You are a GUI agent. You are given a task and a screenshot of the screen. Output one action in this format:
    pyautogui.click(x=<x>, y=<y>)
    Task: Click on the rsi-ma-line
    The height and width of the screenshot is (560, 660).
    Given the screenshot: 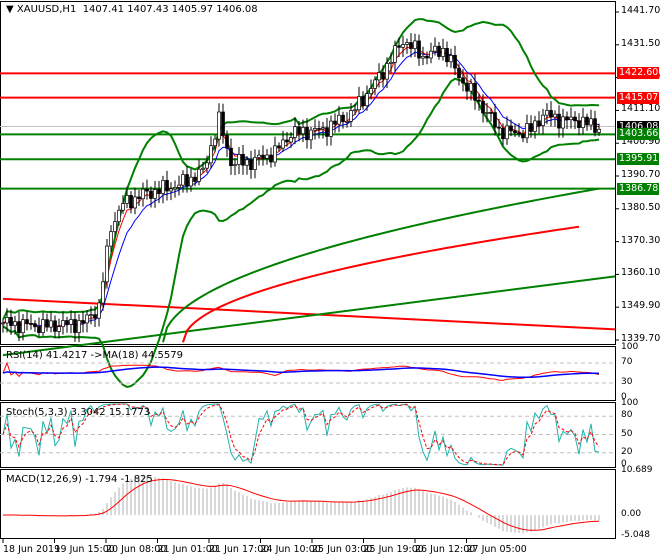 What is the action you would take?
    pyautogui.click(x=301, y=372)
    